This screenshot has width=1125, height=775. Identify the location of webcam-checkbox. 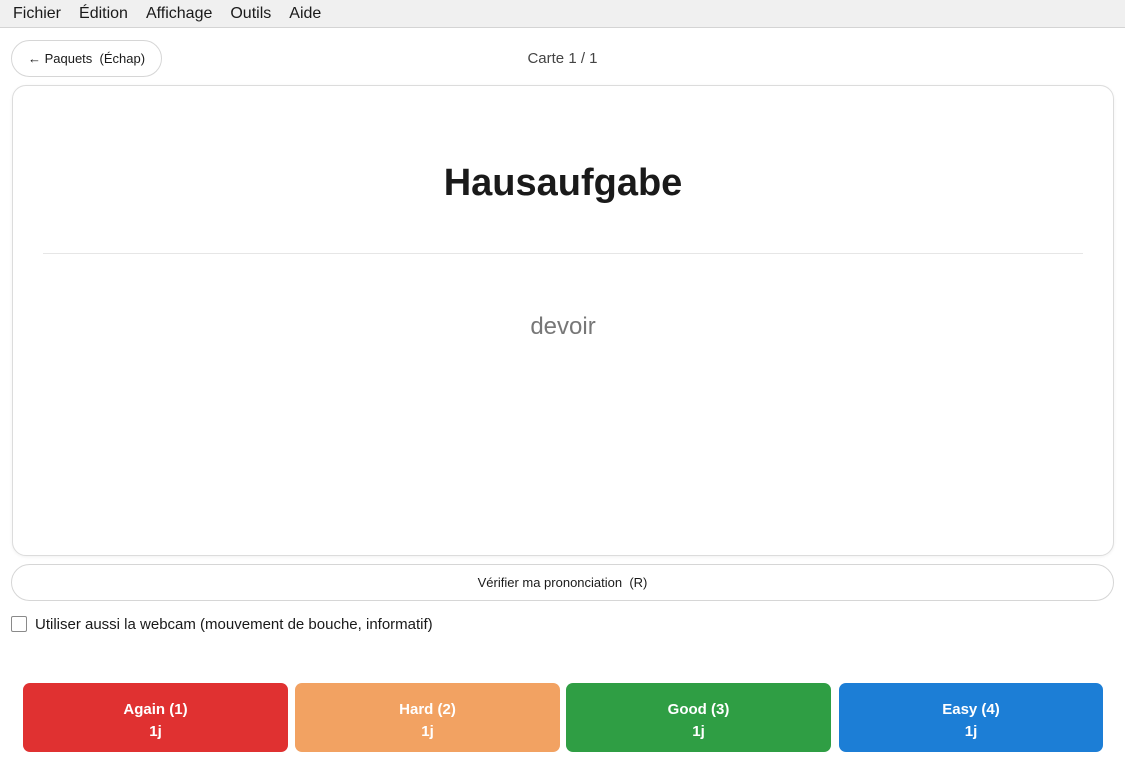
(19, 624).